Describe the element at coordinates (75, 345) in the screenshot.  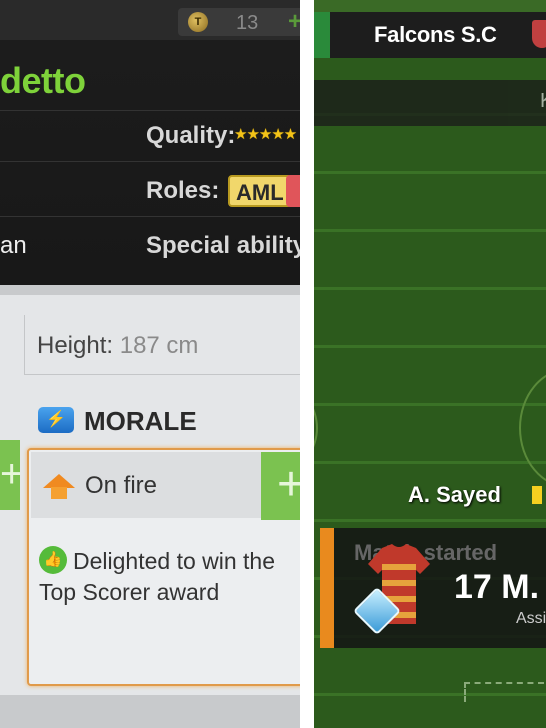
I see `height-label: Height:` at that location.